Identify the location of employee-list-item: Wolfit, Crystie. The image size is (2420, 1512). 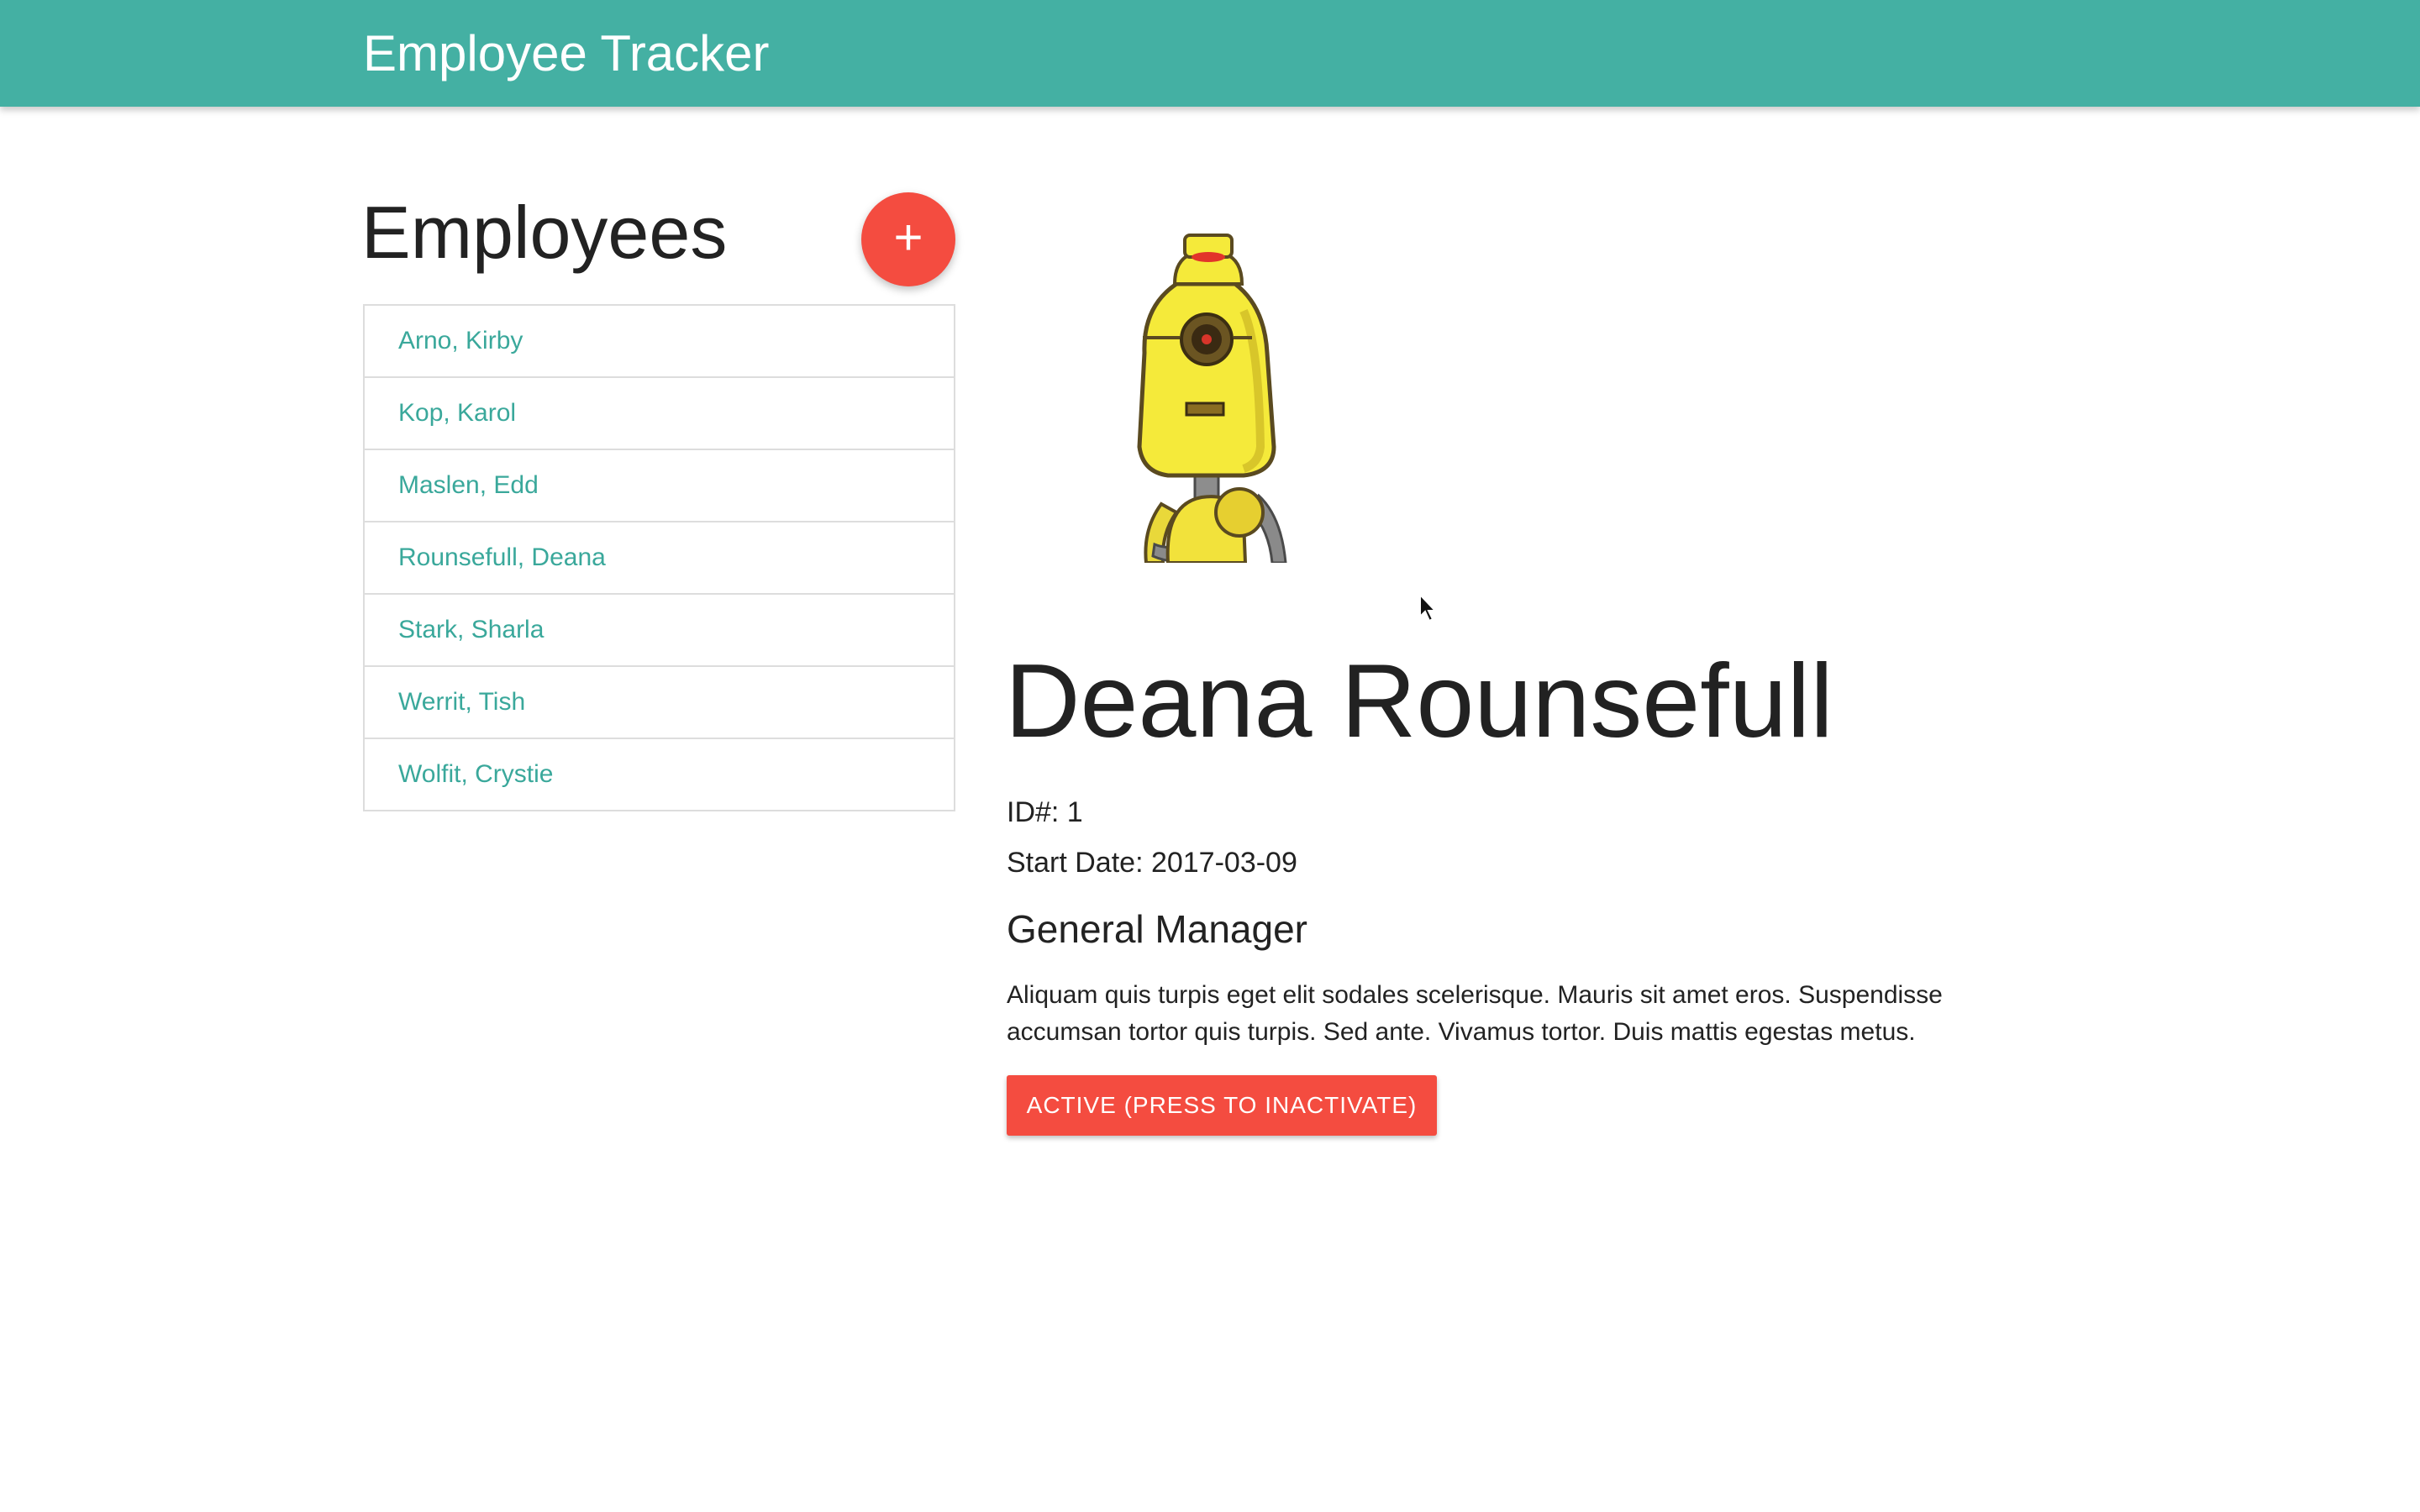
(659, 774).